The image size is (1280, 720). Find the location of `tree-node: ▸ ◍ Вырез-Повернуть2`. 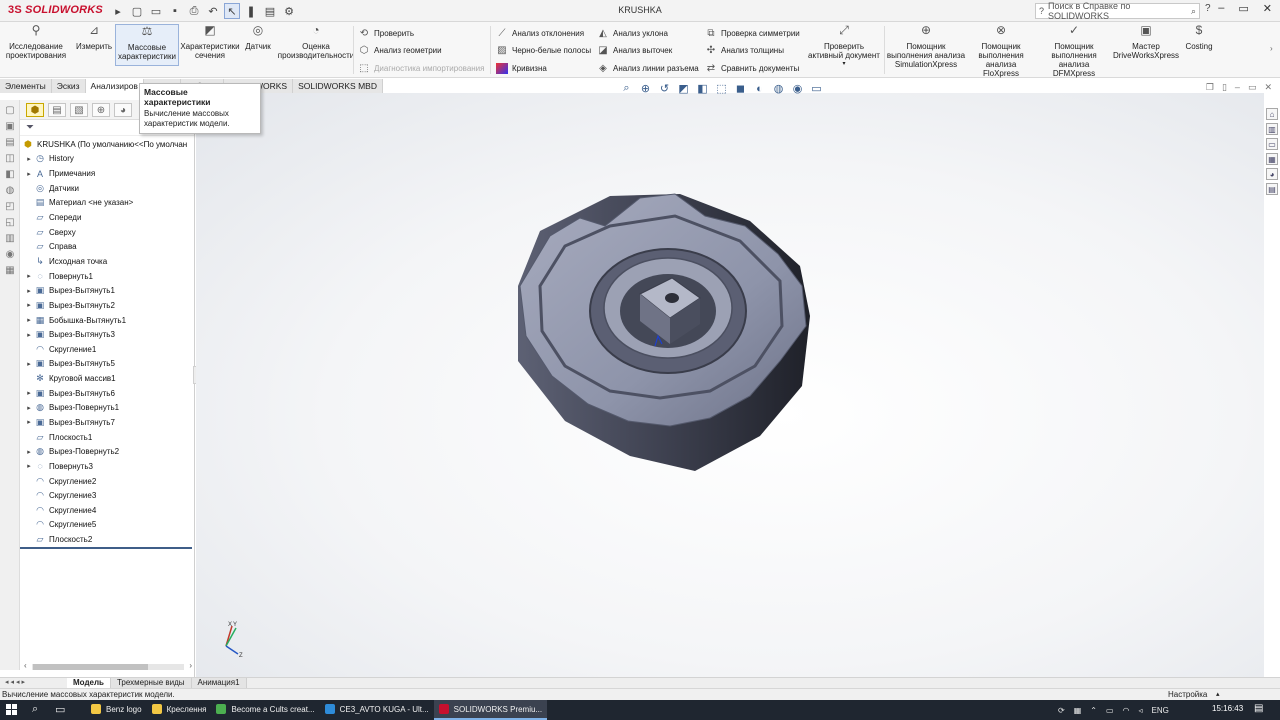

tree-node: ▸ ◍ Вырез-Повернуть2 is located at coordinates (107, 451).